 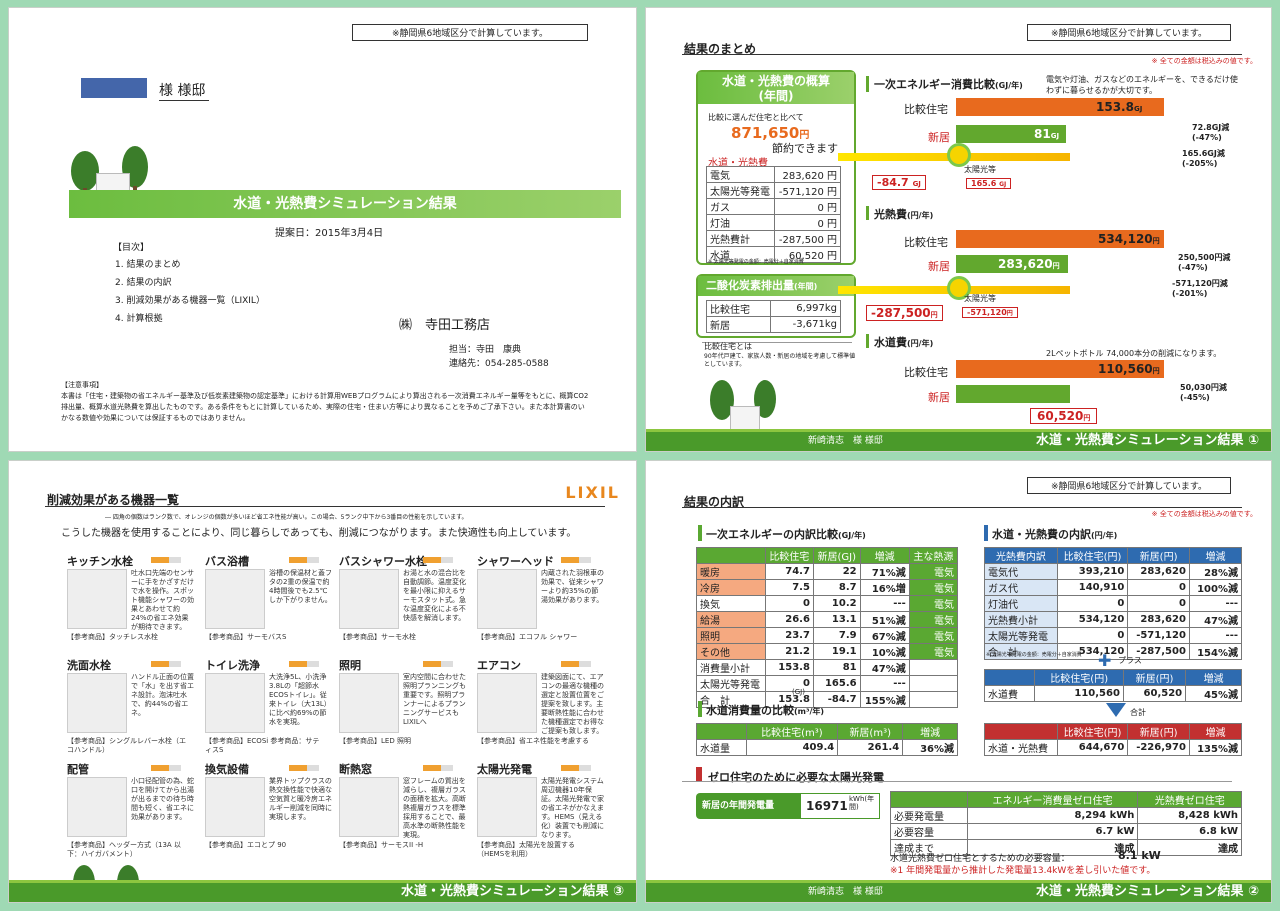 I want to click on cost-label: 太陽光等発電, so click(x=740, y=190).